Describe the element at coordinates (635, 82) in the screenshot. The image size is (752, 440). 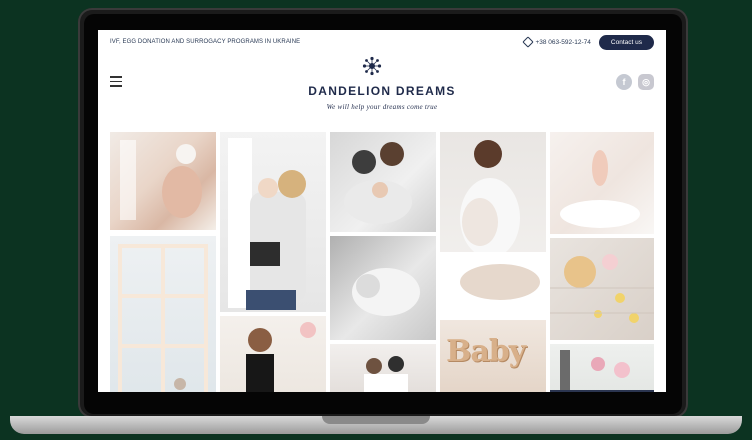
I see `social-links: f ◎` at that location.